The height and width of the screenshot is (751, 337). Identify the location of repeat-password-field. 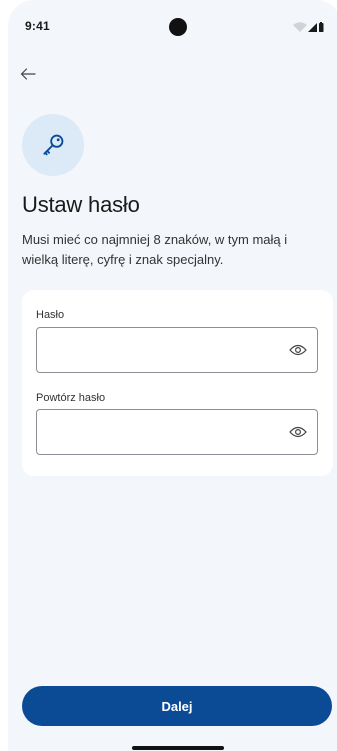
(177, 432).